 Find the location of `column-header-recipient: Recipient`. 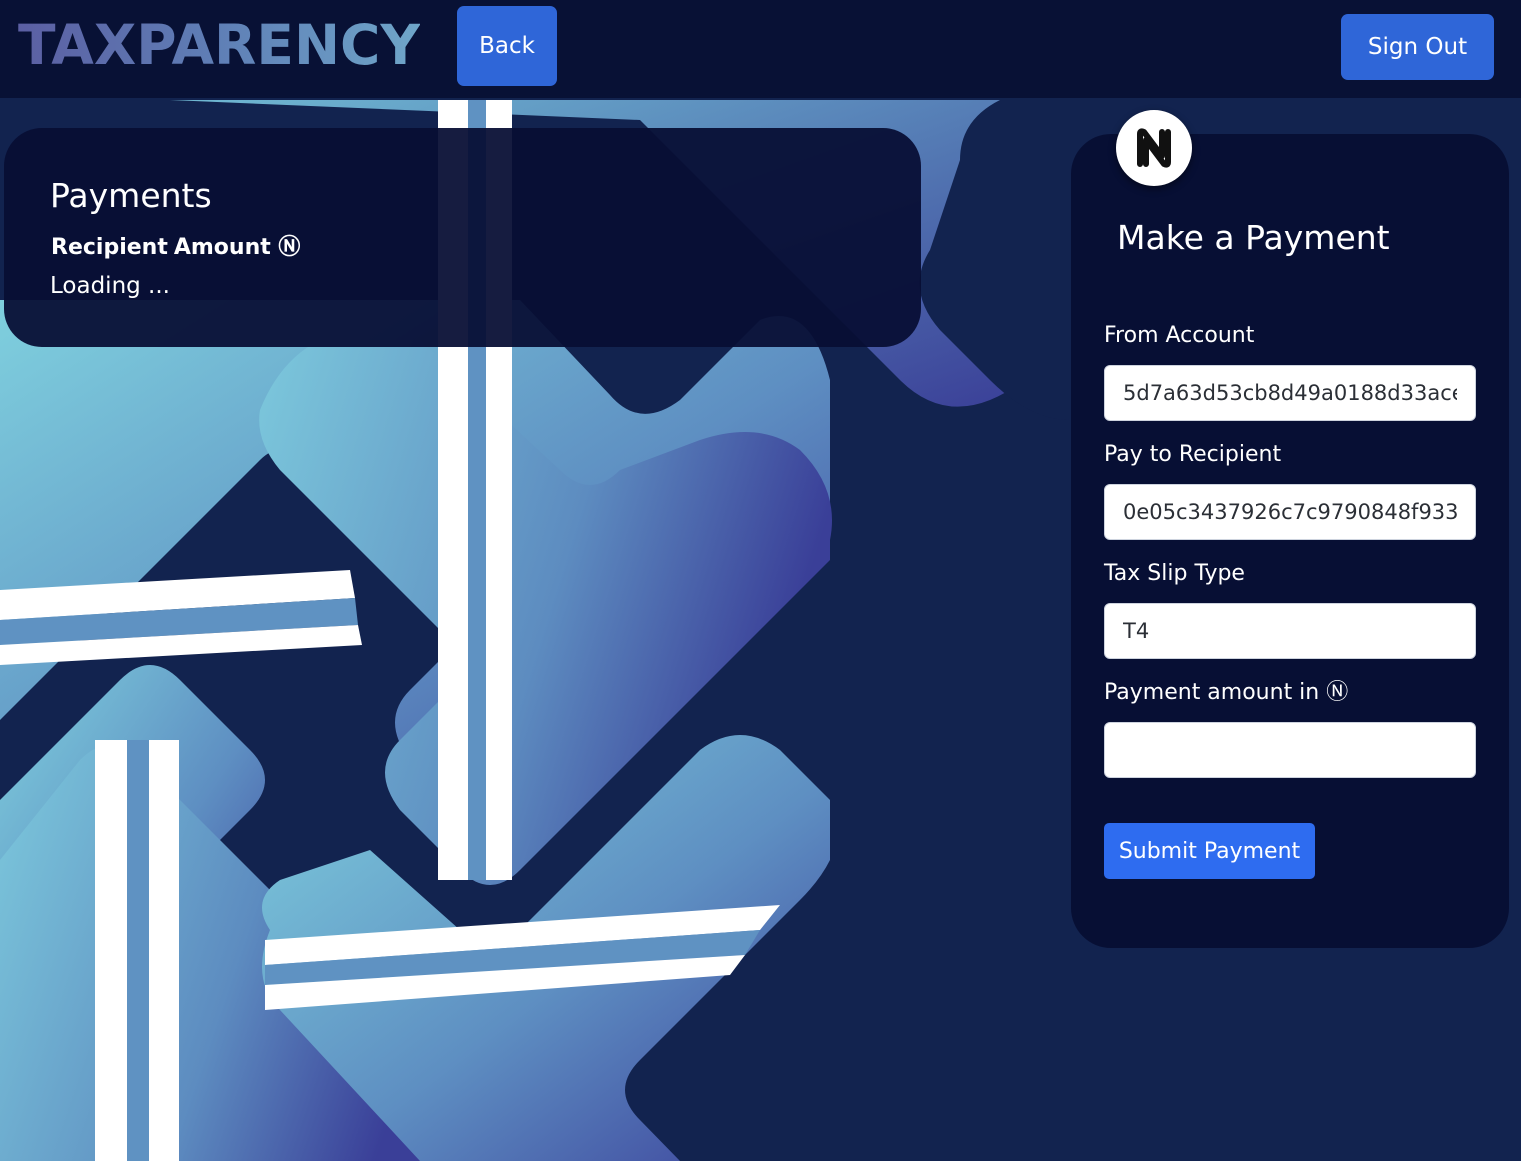

column-header-recipient: Recipient is located at coordinates (109, 247).